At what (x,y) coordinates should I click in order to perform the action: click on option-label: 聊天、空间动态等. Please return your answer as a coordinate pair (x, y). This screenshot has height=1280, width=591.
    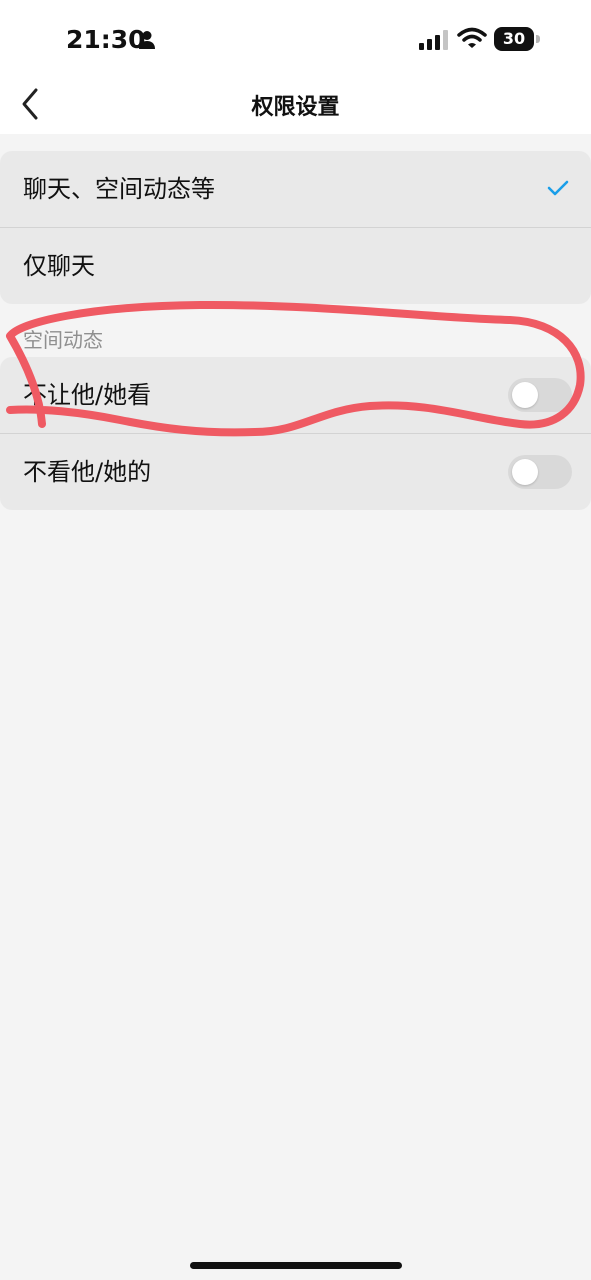
    Looking at the image, I should click on (119, 189).